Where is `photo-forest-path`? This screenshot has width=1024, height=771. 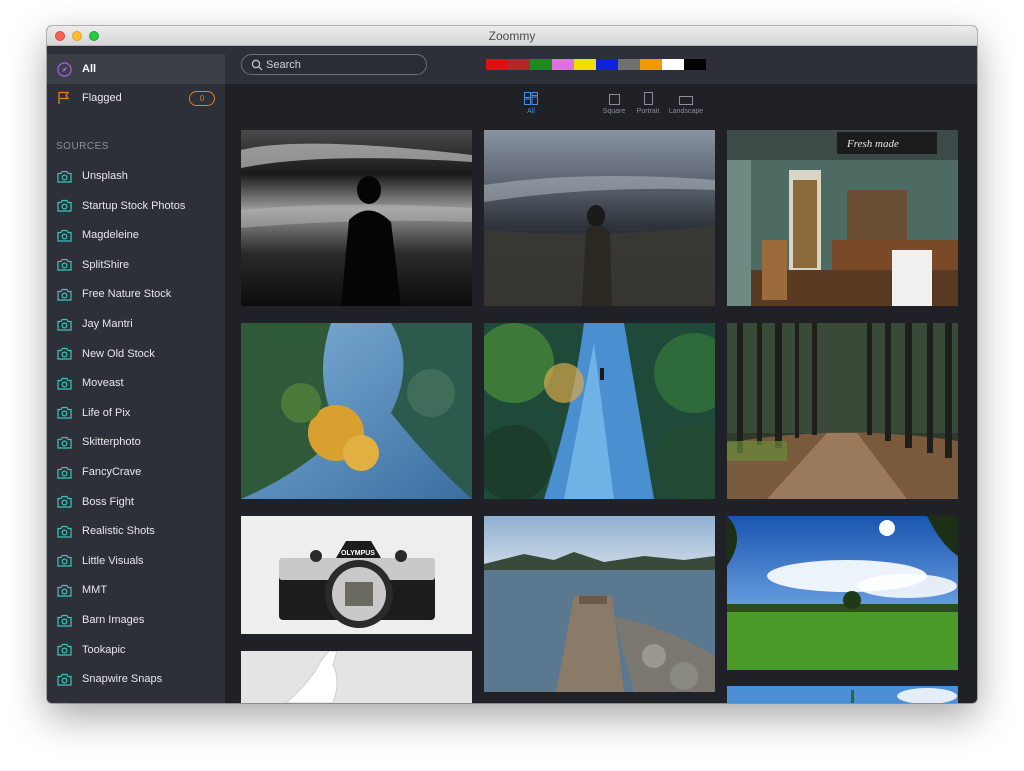 photo-forest-path is located at coordinates (842, 411).